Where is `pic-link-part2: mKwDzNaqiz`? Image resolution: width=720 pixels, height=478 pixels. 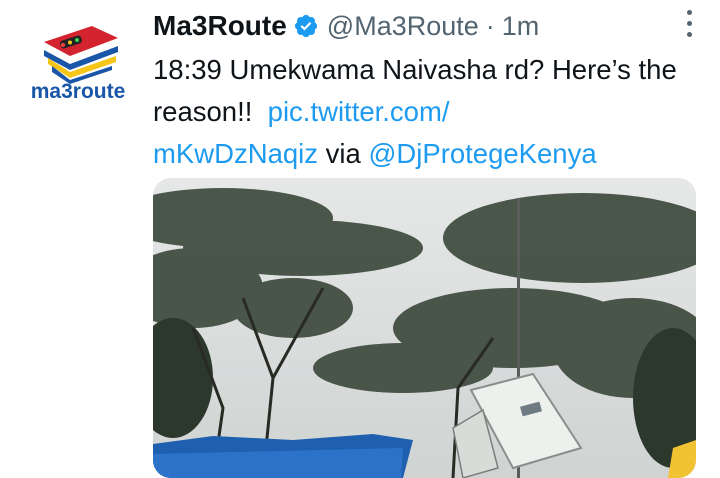
pic-link-part2: mKwDzNaqiz is located at coordinates (235, 153).